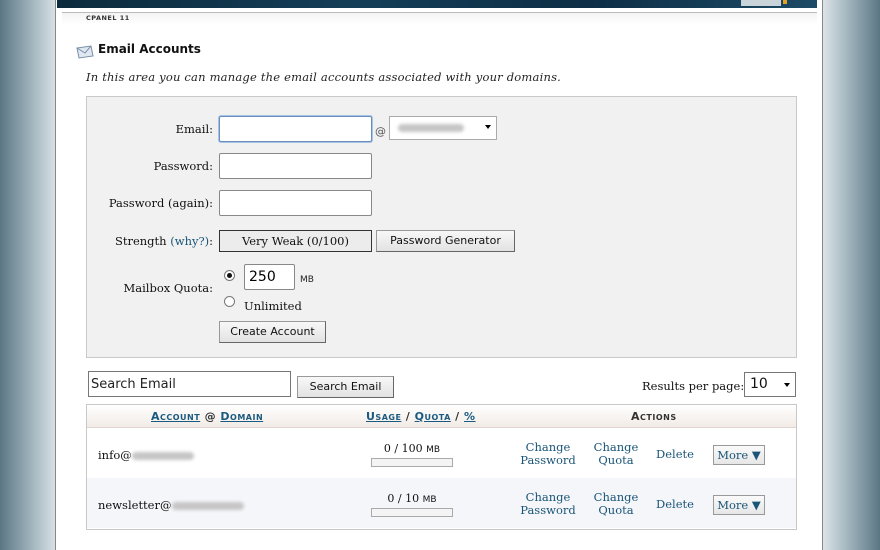 Image resolution: width=880 pixels, height=550 pixels. Describe the element at coordinates (269, 277) in the screenshot. I see `quota-input` at that location.